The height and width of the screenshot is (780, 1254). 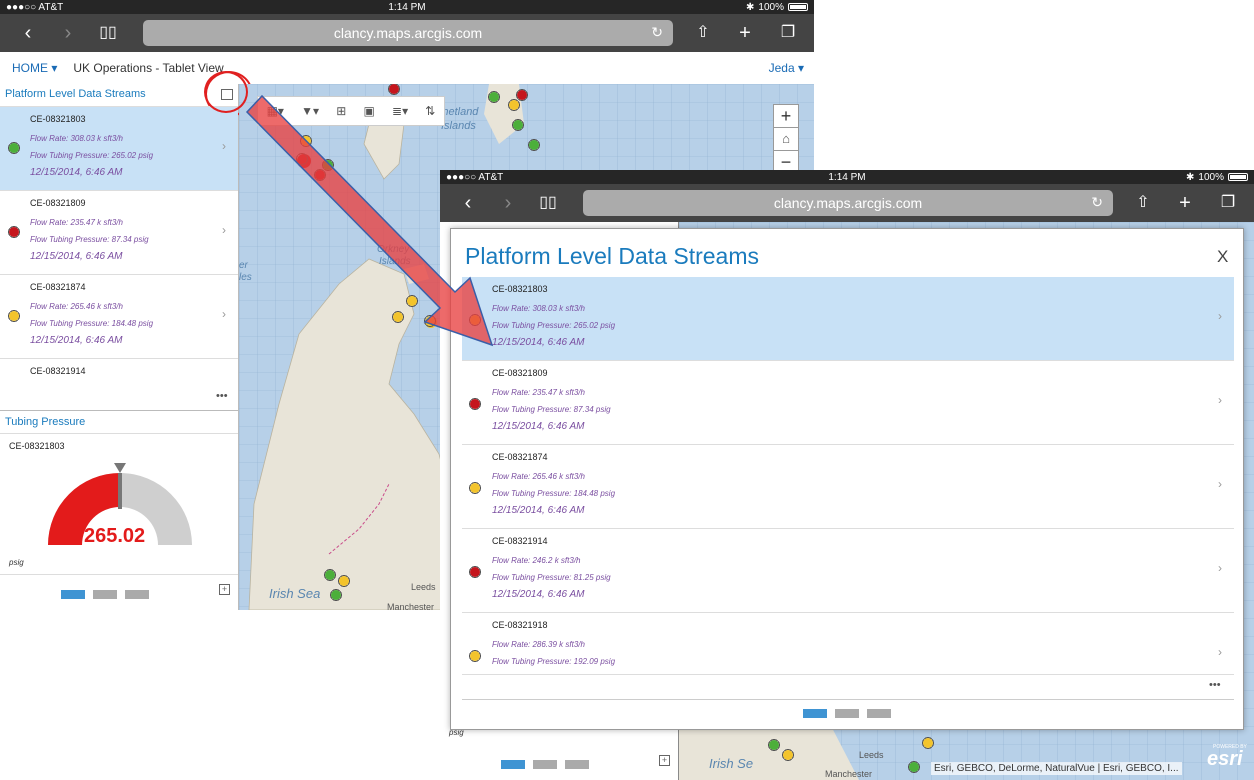 I want to click on arrow-shape, so click(x=369, y=220).